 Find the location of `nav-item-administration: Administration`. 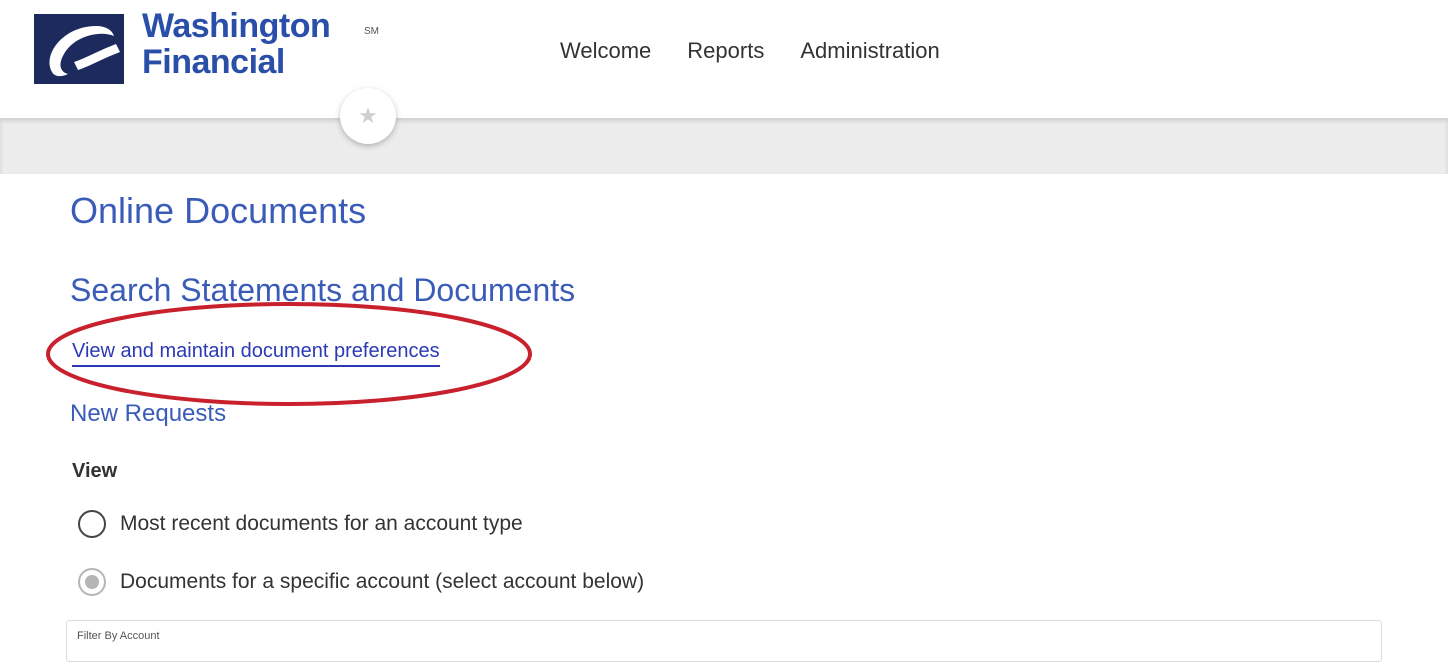

nav-item-administration: Administration is located at coordinates (869, 51).